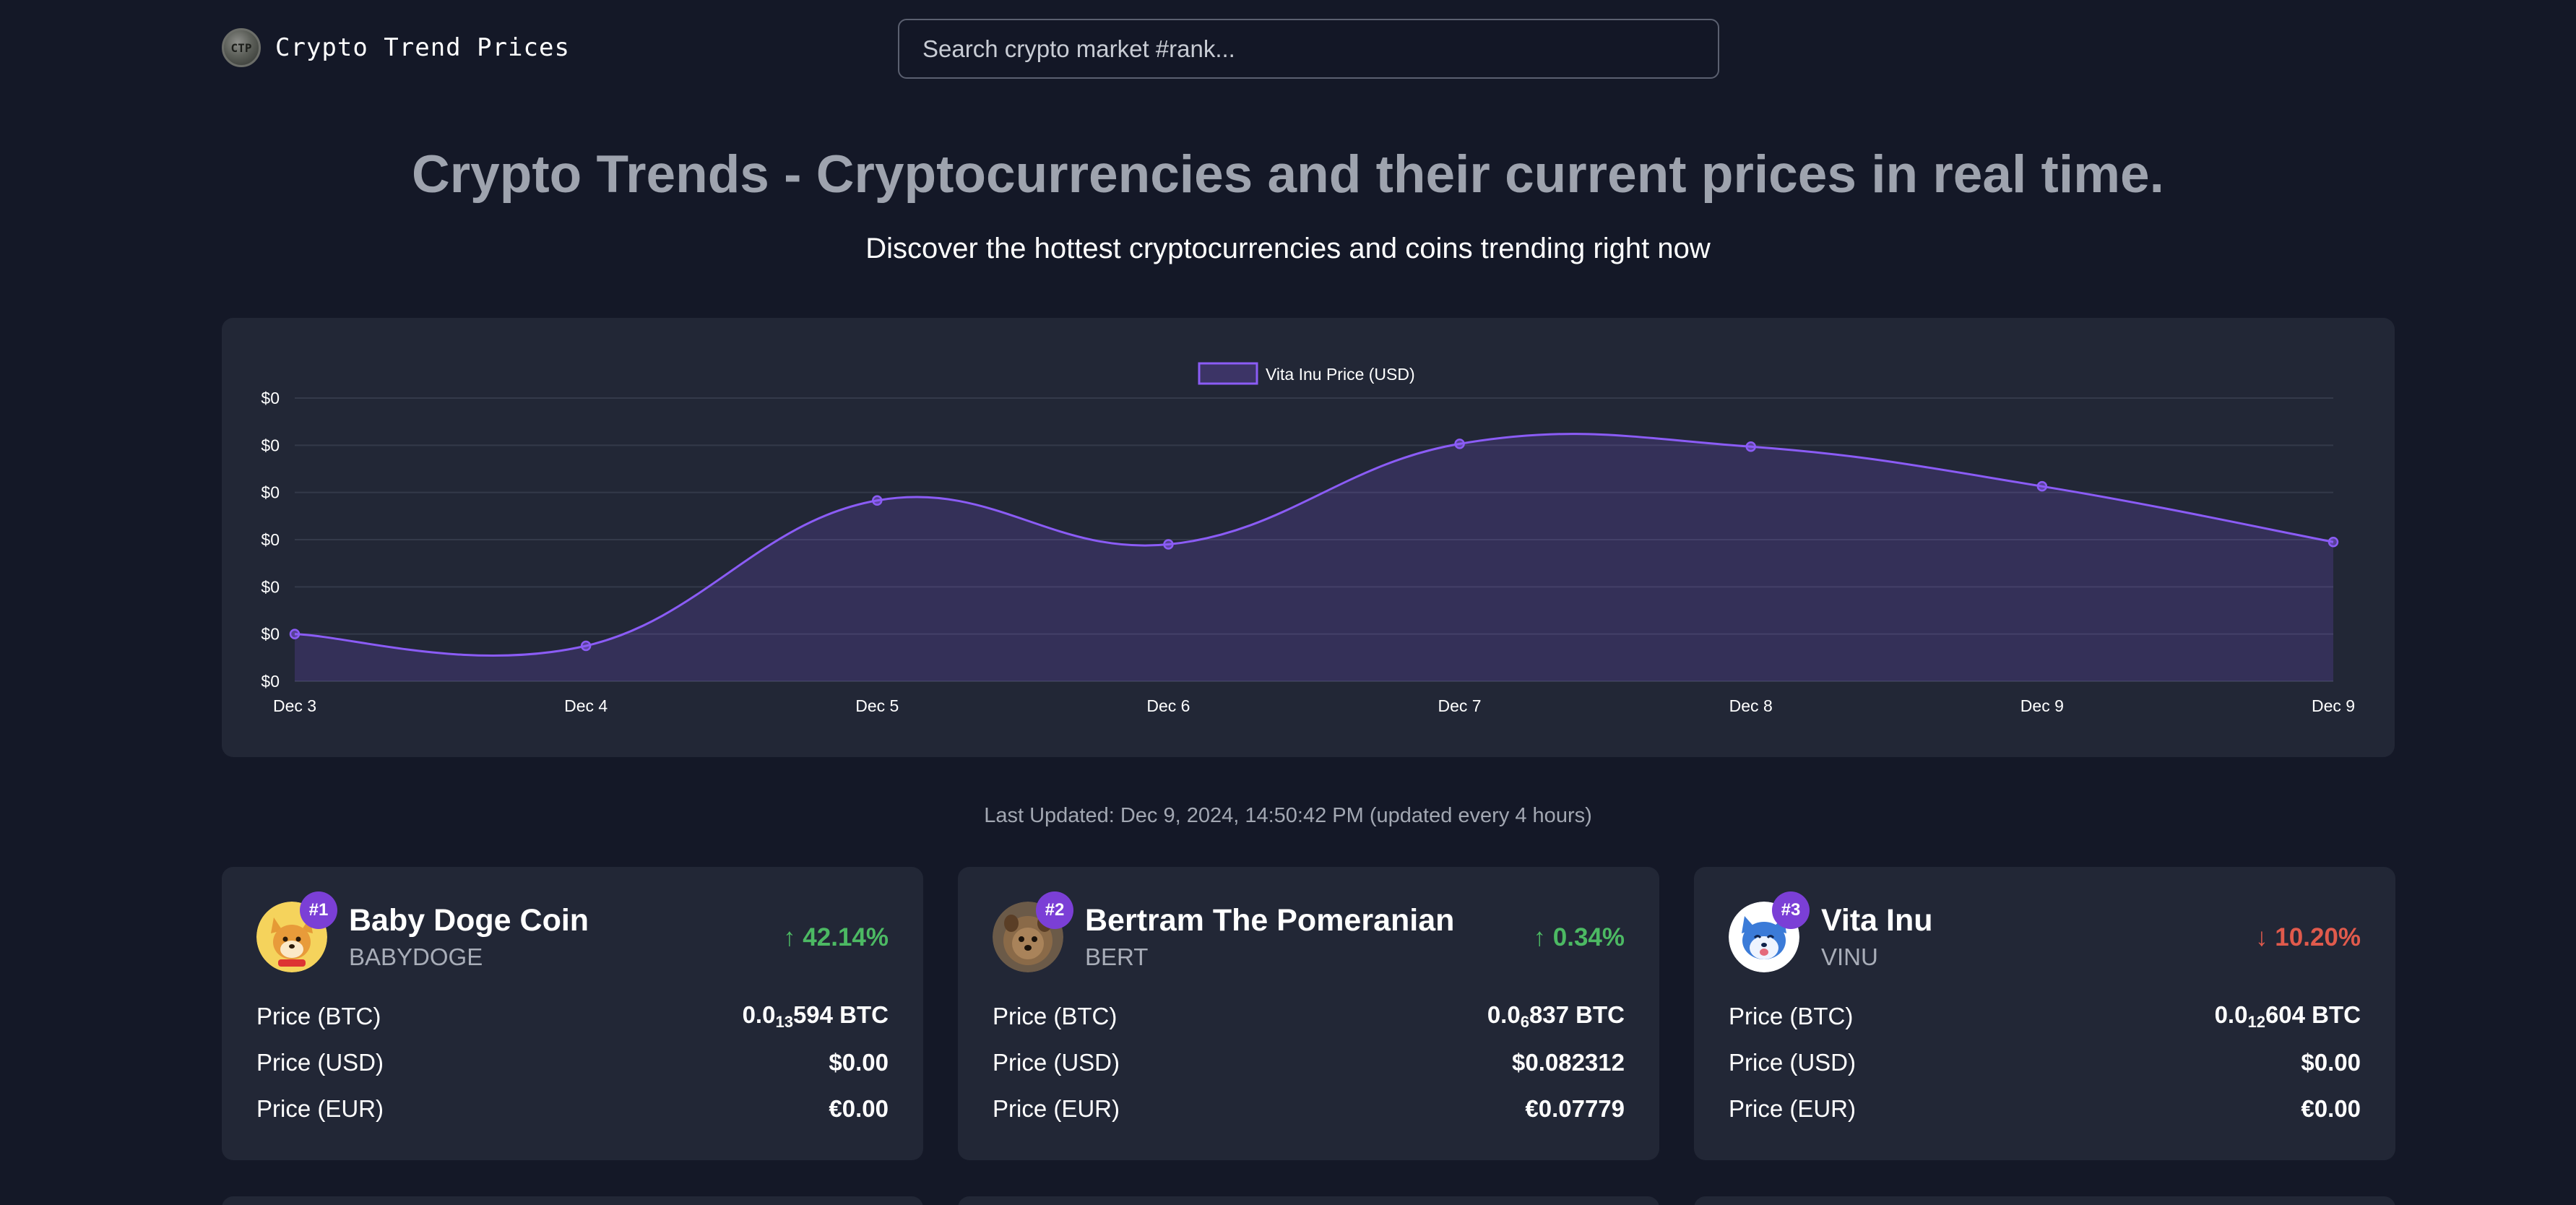 This screenshot has height=1205, width=2576. Describe the element at coordinates (1308, 49) in the screenshot. I see `search-input` at that location.